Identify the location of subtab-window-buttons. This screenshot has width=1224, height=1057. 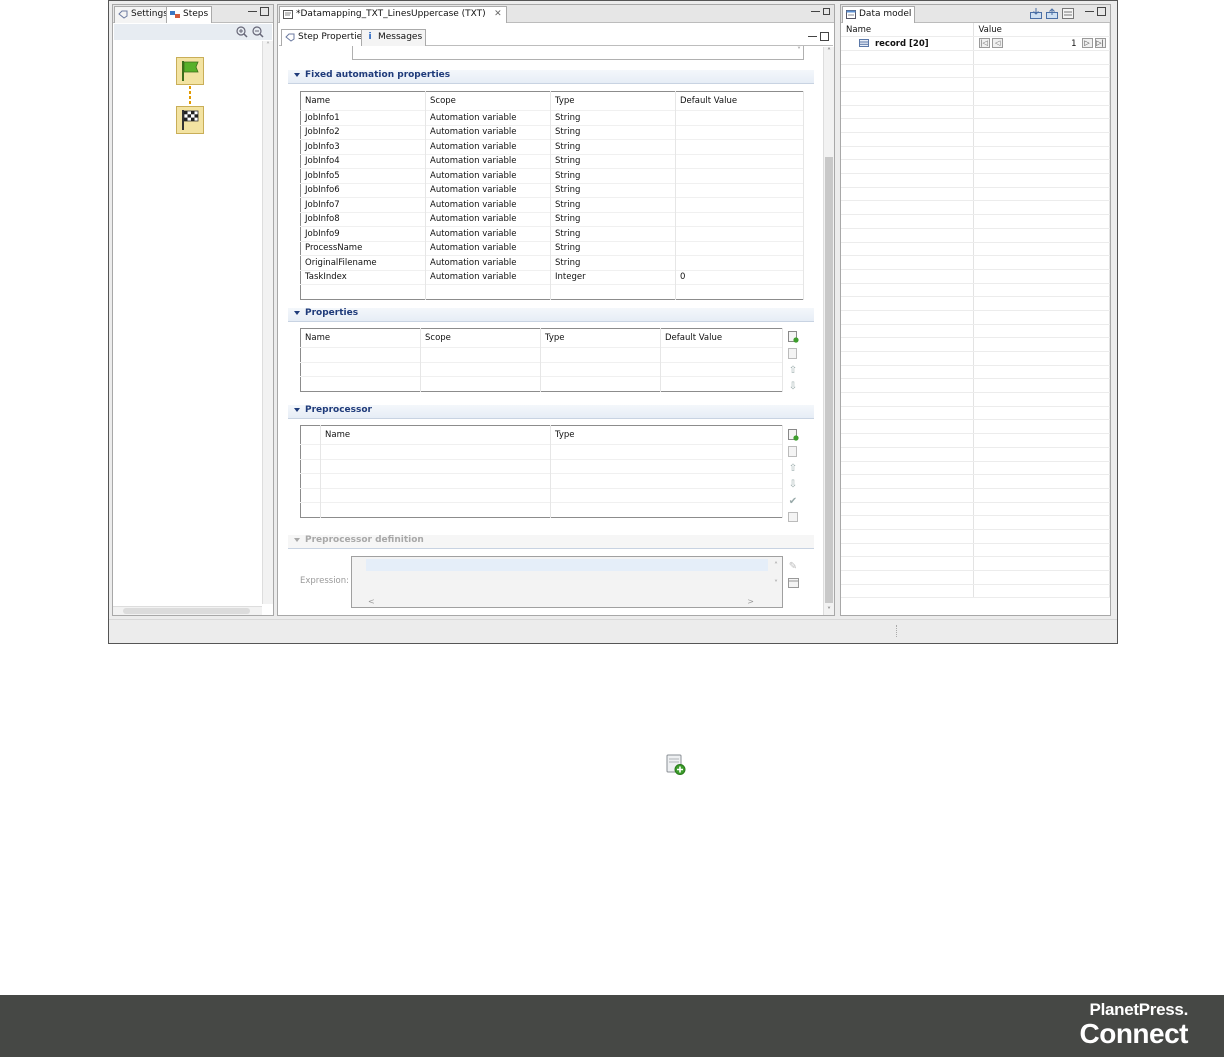
(817, 38).